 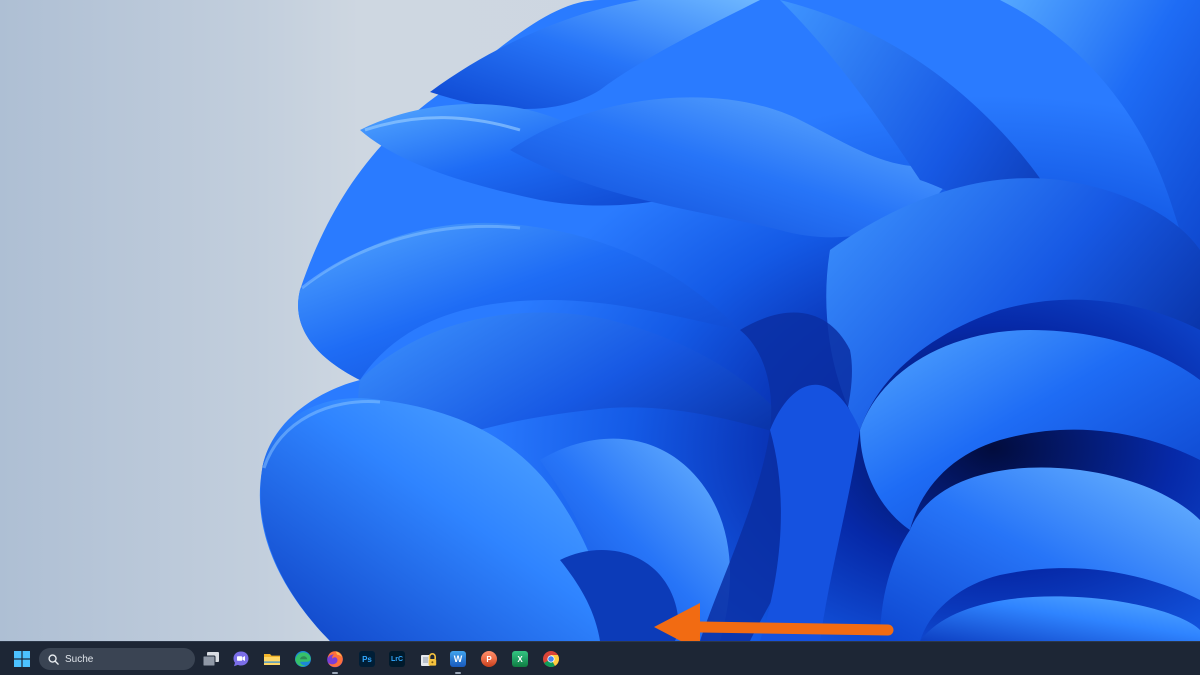 I want to click on word-icon: W, so click(x=458, y=659).